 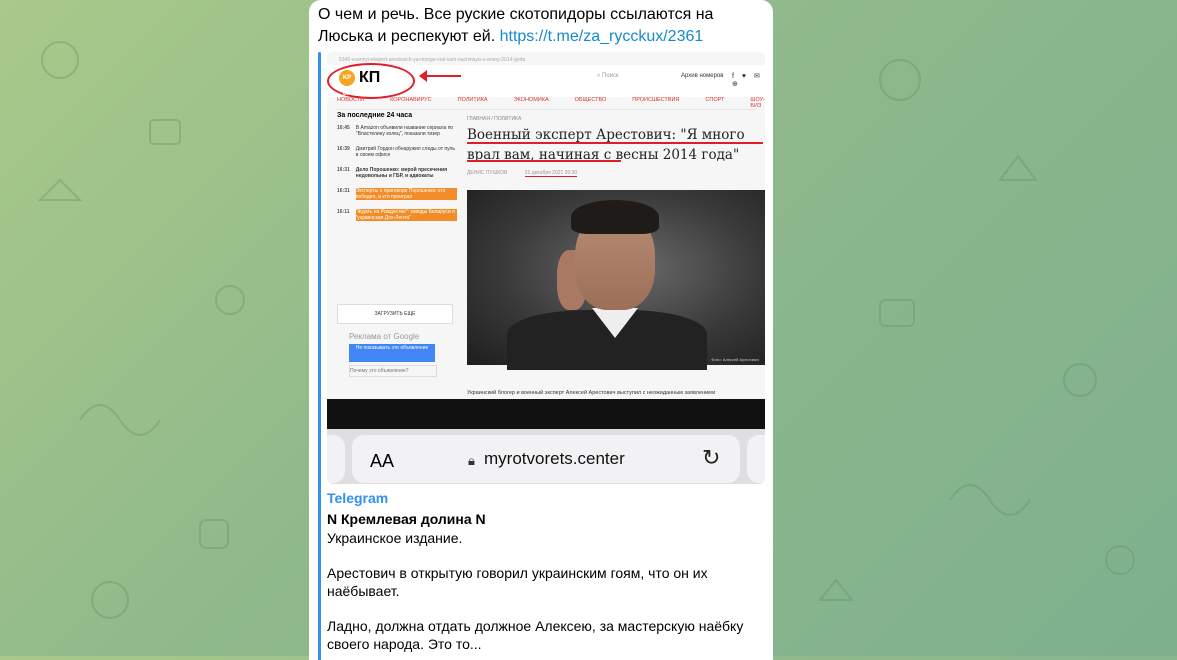 I want to click on load-more-button: ЗАГРУЗИТЬ ЕЩЕ, so click(x=395, y=314).